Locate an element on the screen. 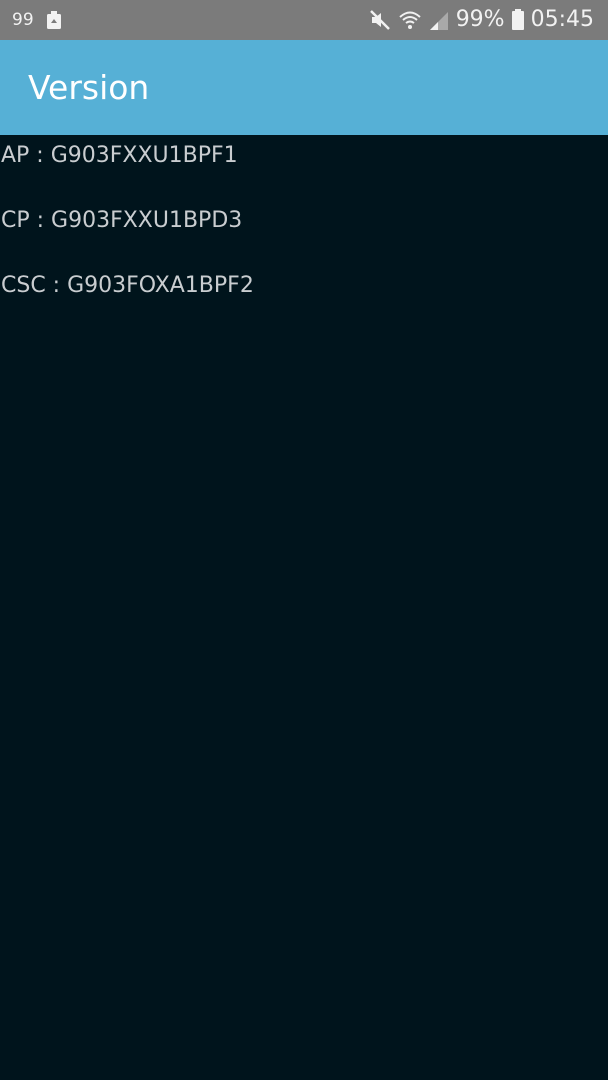 Image resolution: width=608 pixels, height=1080 pixels. status-bar: 99 99% 05:45 is located at coordinates (304, 20).